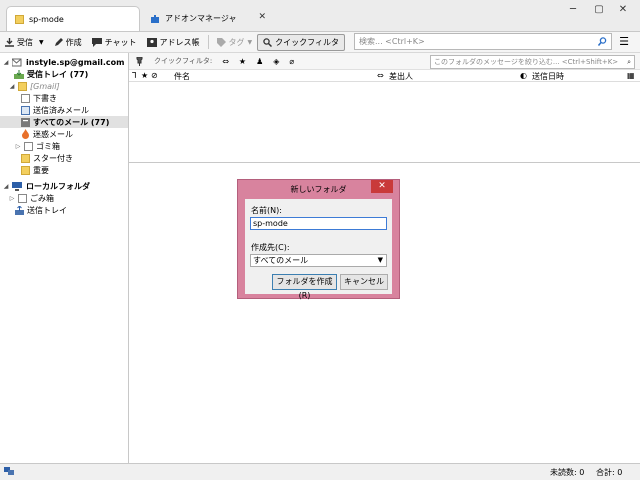 This screenshot has height=480, width=640. I want to click on folder-item-account: ◢ instyle.sp@gmail.com, so click(67, 62).